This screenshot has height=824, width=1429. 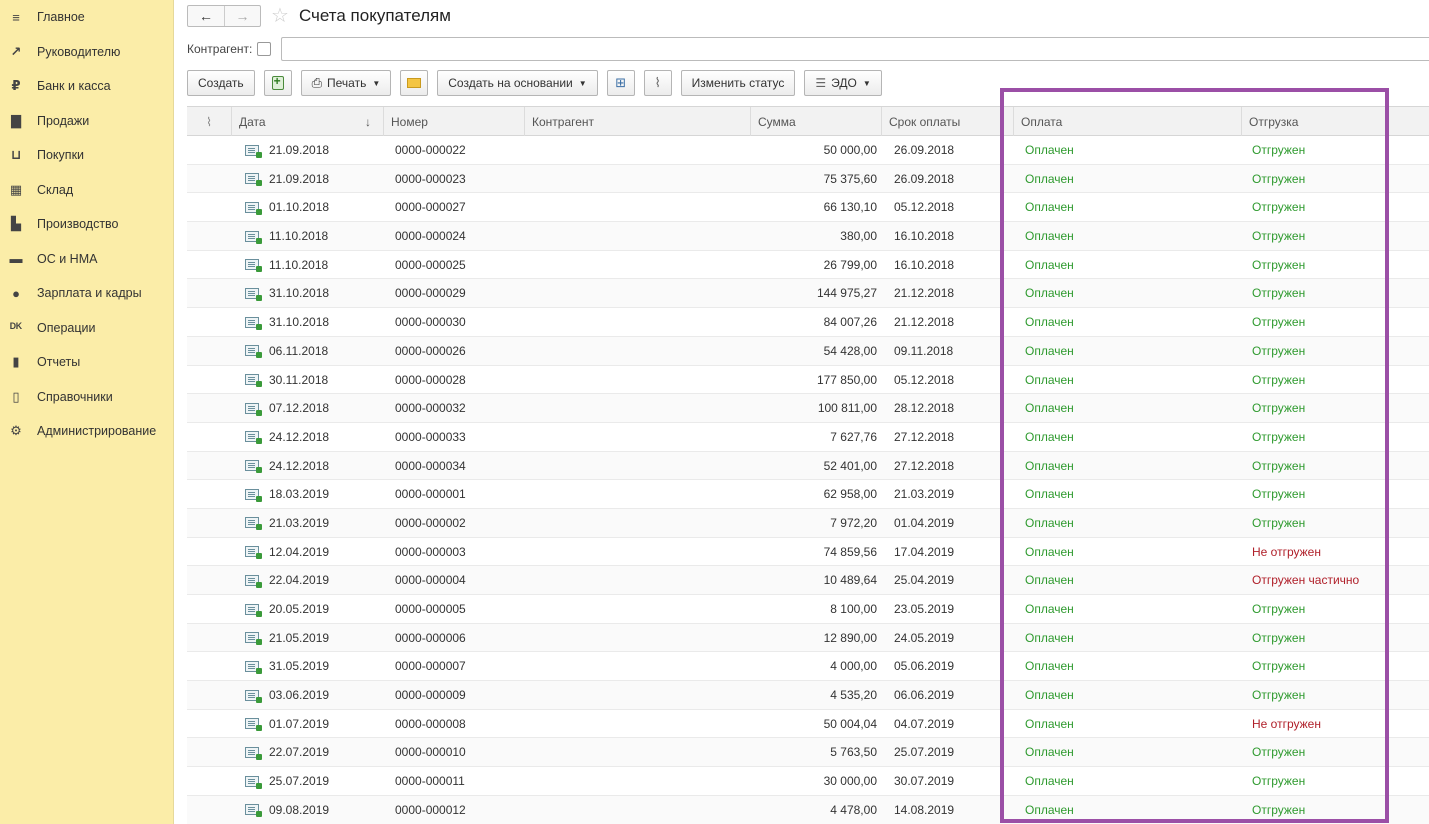 I want to click on trend-icon: ↗, so click(x=16, y=51).